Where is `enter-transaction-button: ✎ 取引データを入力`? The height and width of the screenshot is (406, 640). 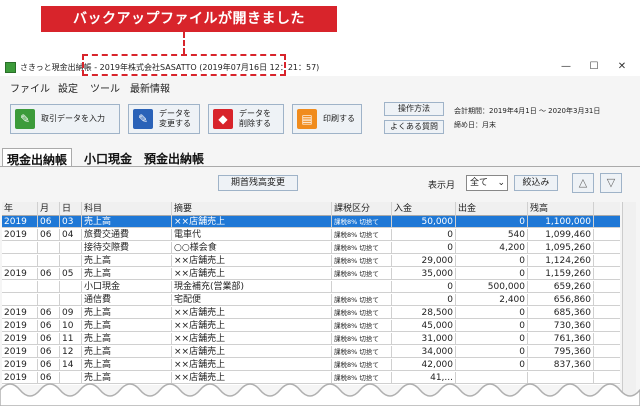
enter-transaction-button: ✎ 取引データを入力 is located at coordinates (65, 119).